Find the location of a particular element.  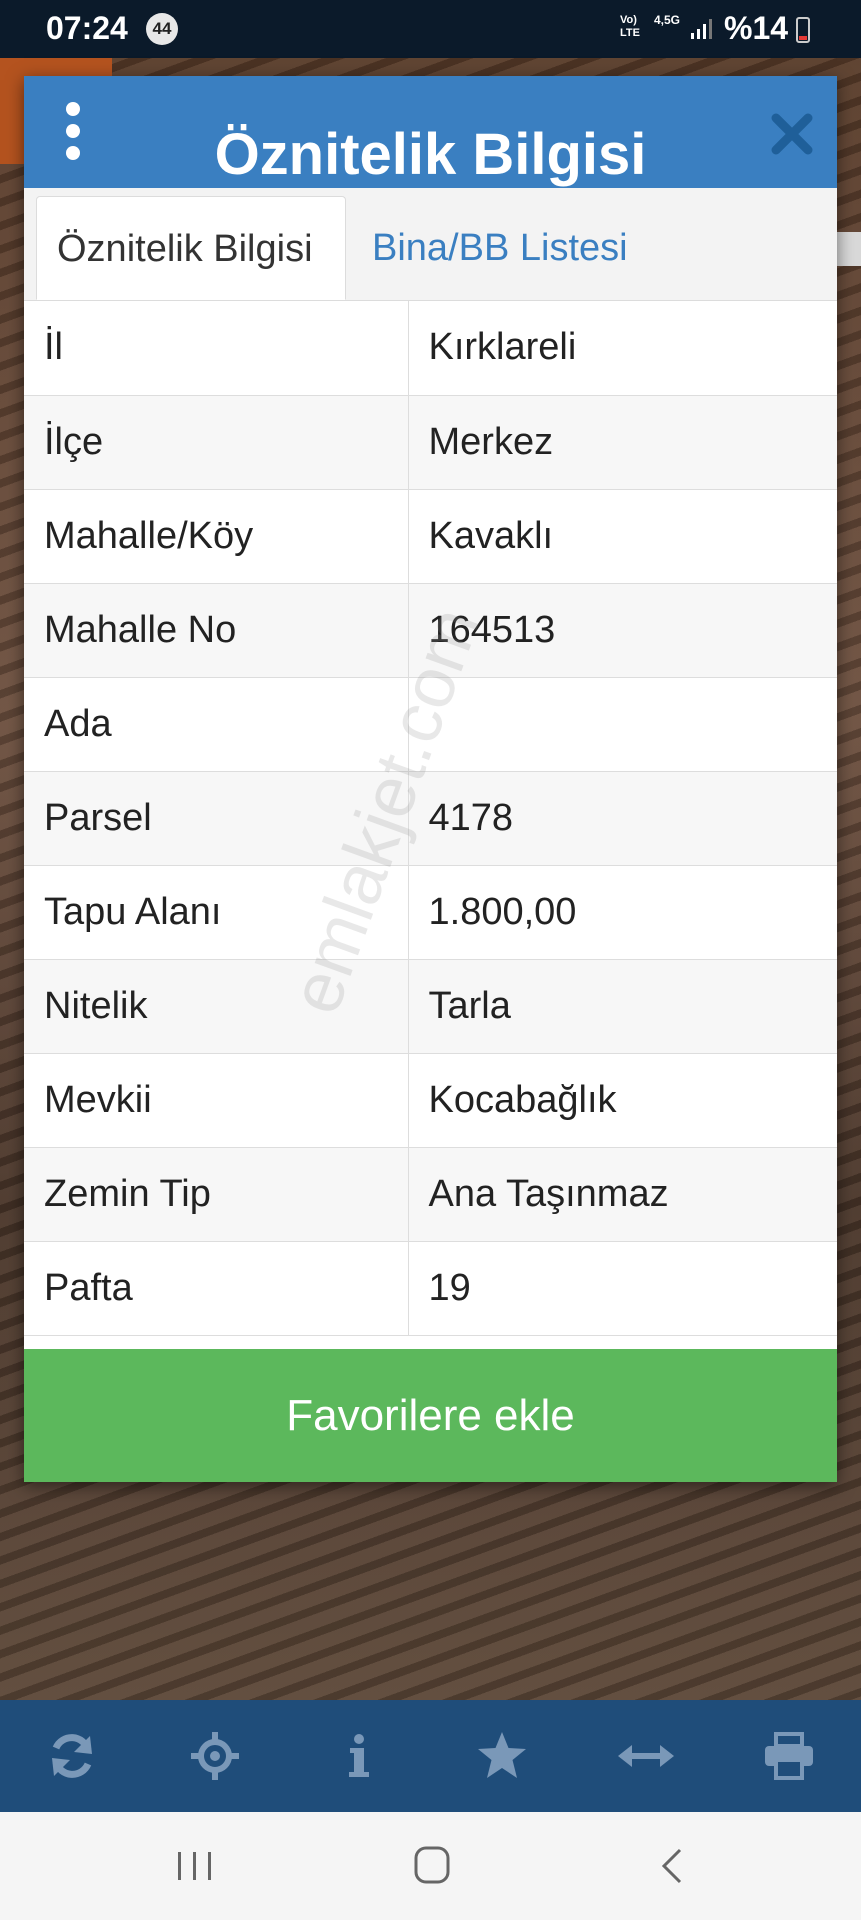

table-row: İlçe Merkez is located at coordinates (430, 442).